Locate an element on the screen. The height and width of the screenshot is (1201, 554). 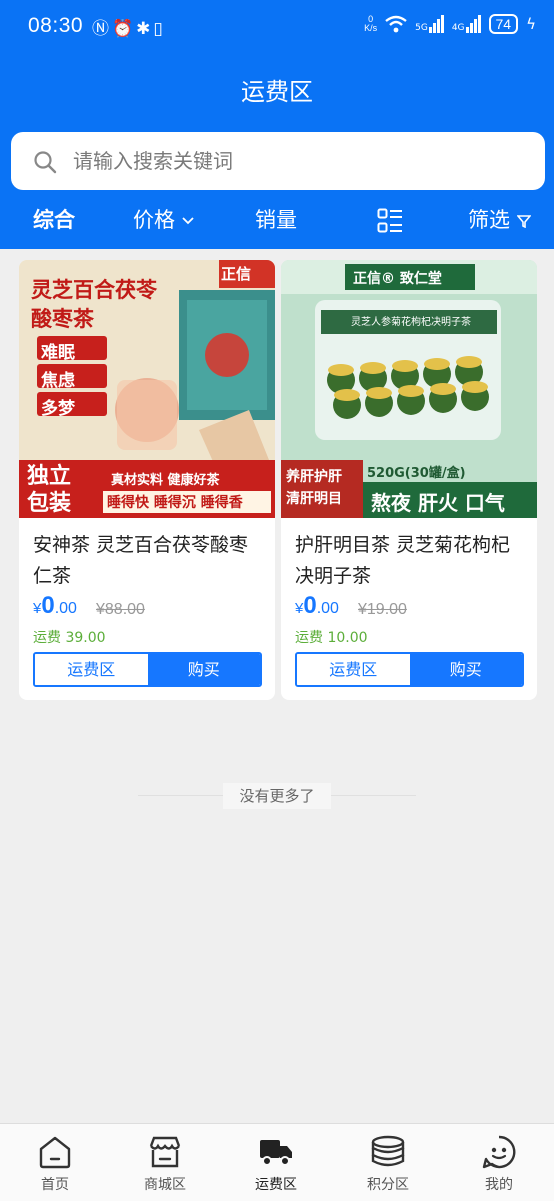
tab-shop: 商城区 is located at coordinates (165, 1162).